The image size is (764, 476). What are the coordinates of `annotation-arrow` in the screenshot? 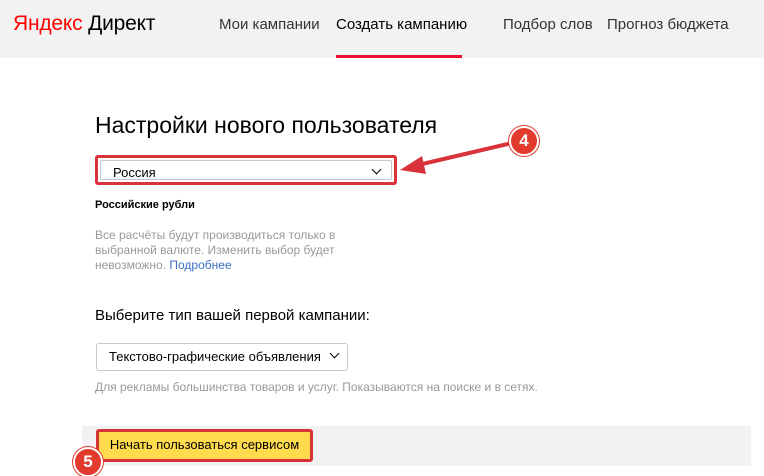 It's located at (457, 157).